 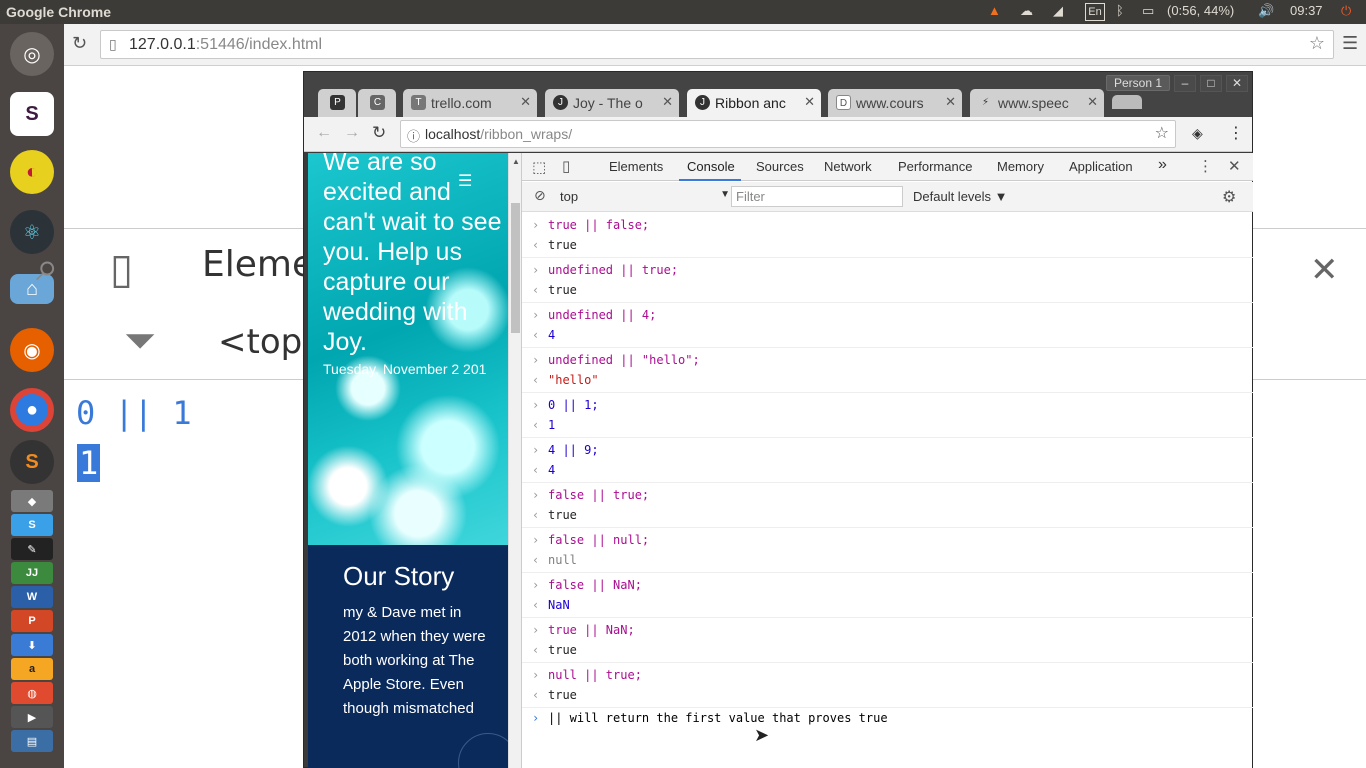 What do you see at coordinates (645, 197) in the screenshot?
I see `context-selector: top ▼` at bounding box center [645, 197].